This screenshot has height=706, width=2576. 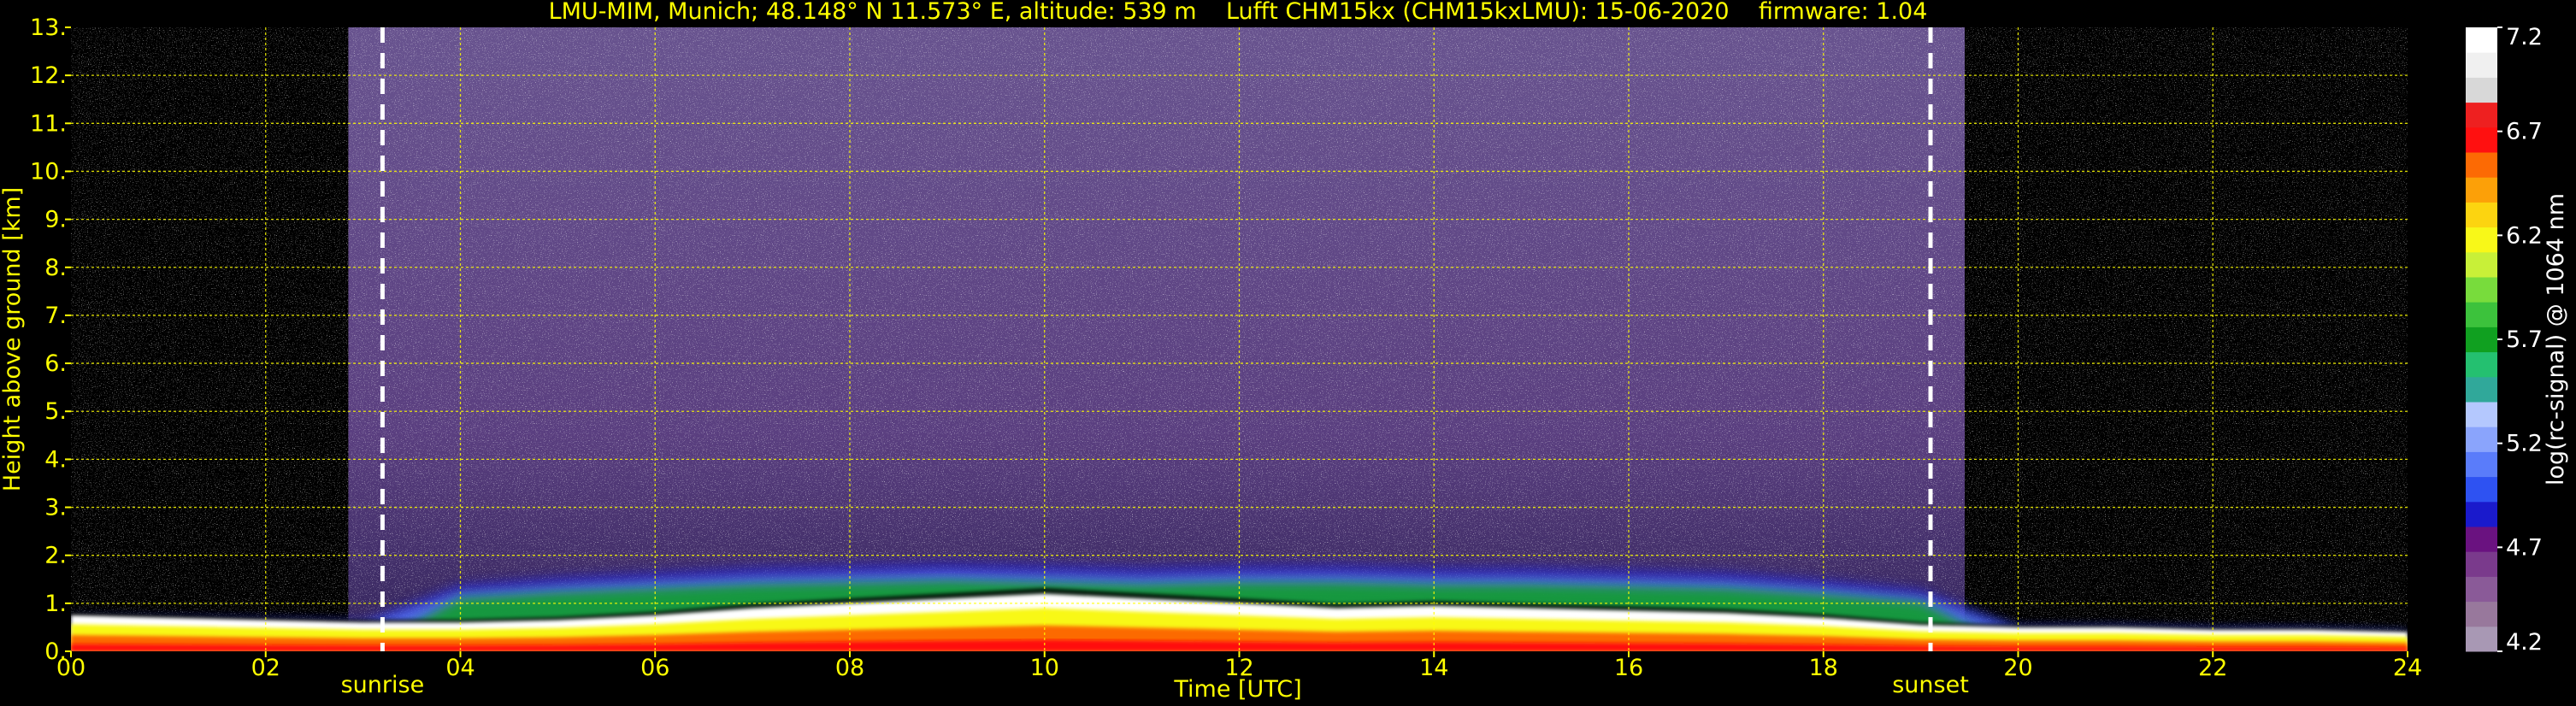 I want to click on y-tick-label-13: 13., so click(x=48, y=28).